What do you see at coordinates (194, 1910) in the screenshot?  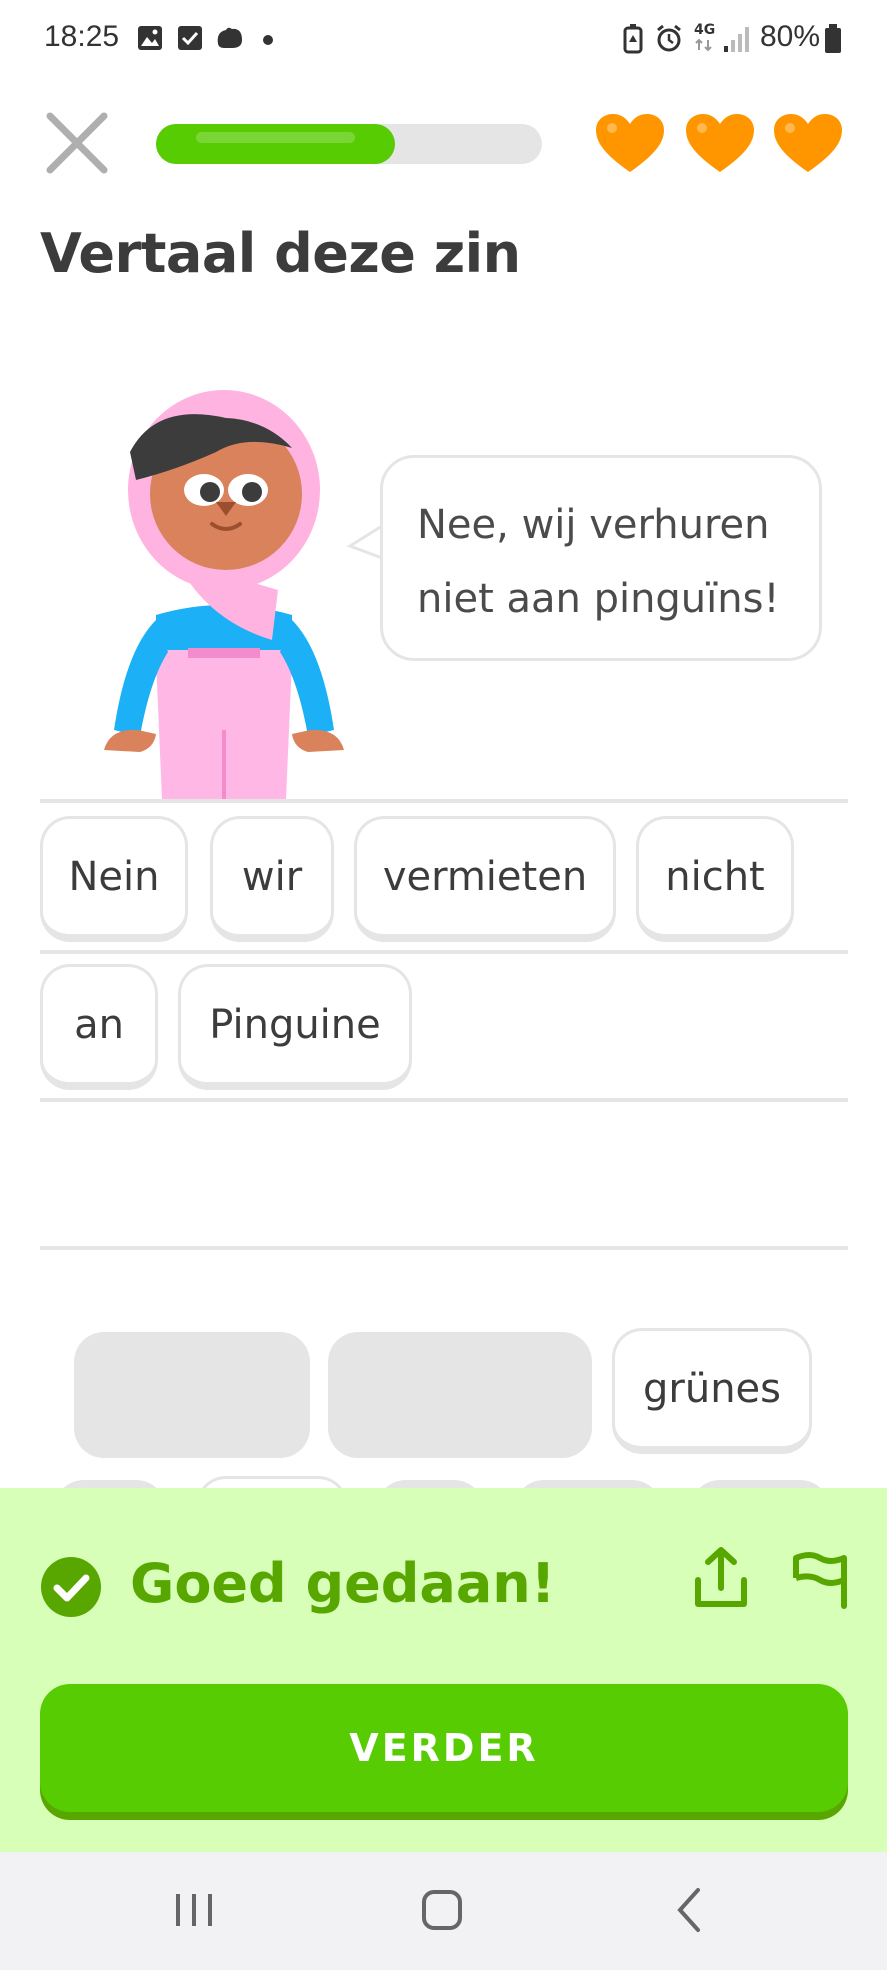 I see `recent-apps-icon` at bounding box center [194, 1910].